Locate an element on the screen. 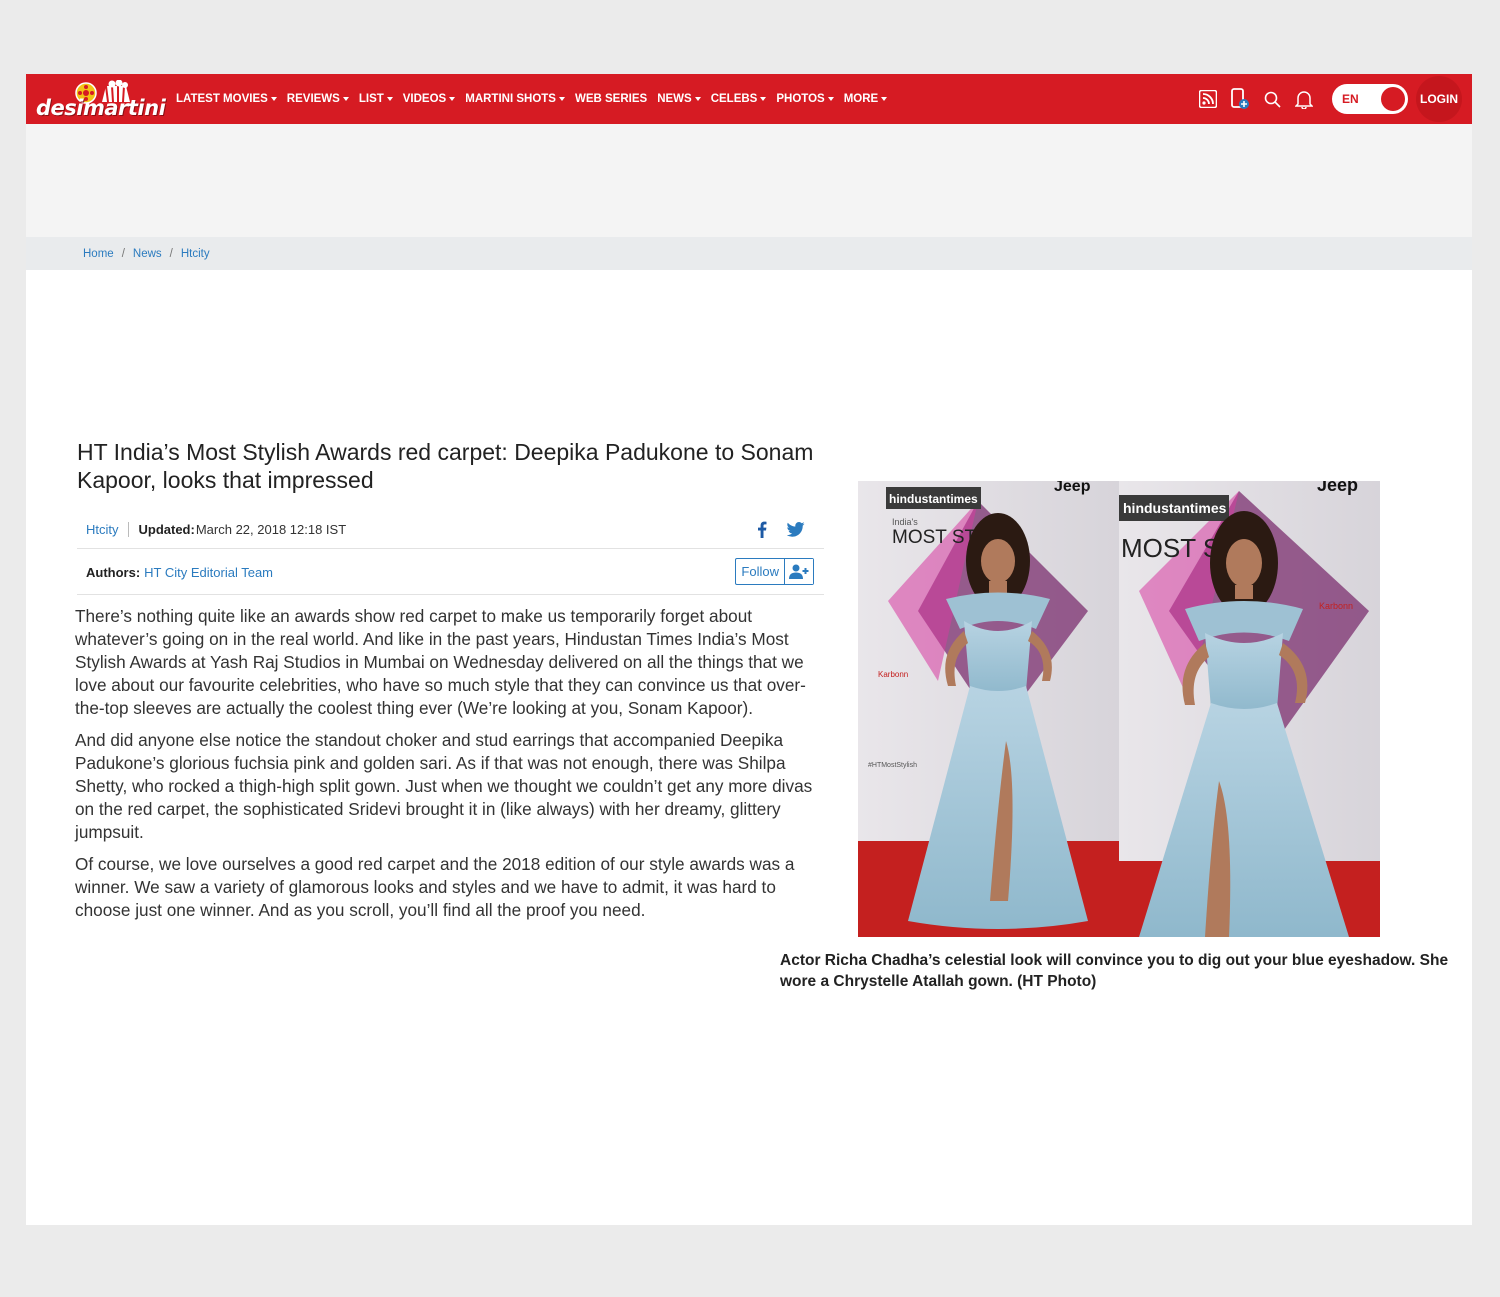  mobile-app-icon is located at coordinates (1240, 99).